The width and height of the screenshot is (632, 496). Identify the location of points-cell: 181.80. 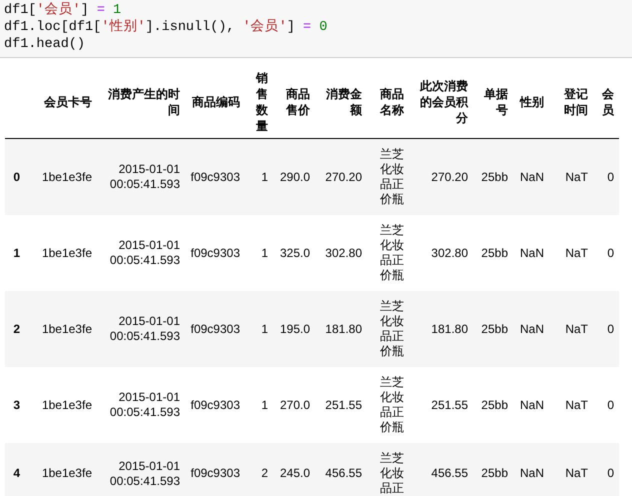
(449, 329).